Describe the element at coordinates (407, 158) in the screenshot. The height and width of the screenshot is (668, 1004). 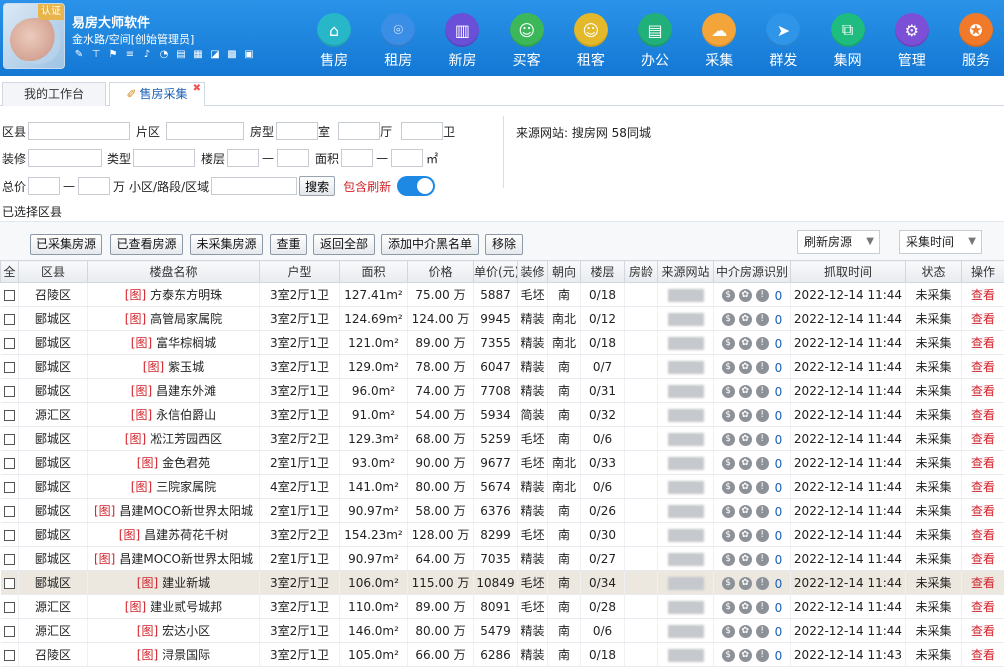
I see `size-max-input` at that location.